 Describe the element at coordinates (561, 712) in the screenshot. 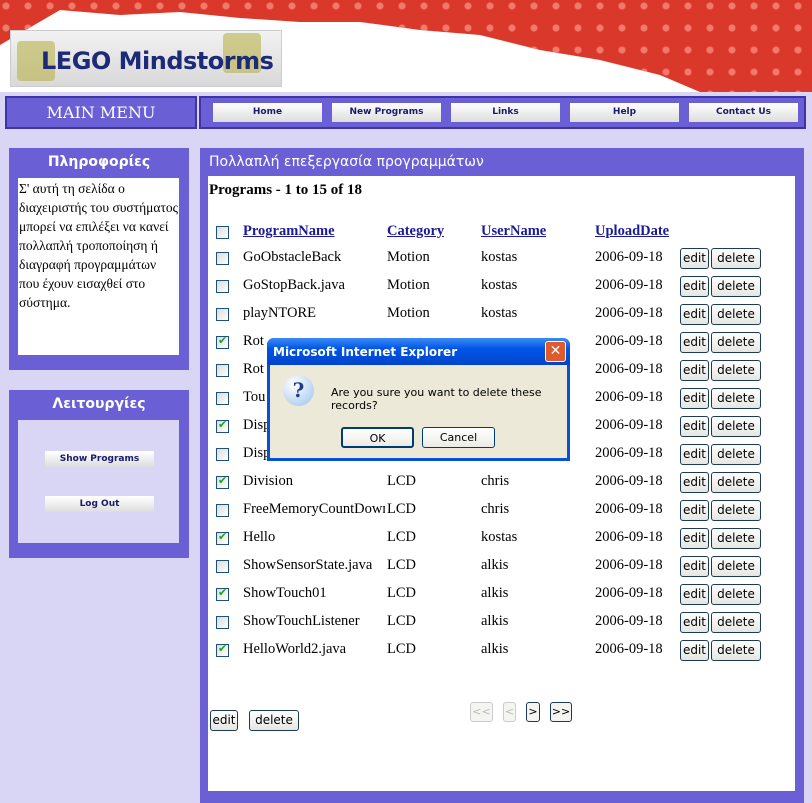

I see `last-page-button: >>` at that location.